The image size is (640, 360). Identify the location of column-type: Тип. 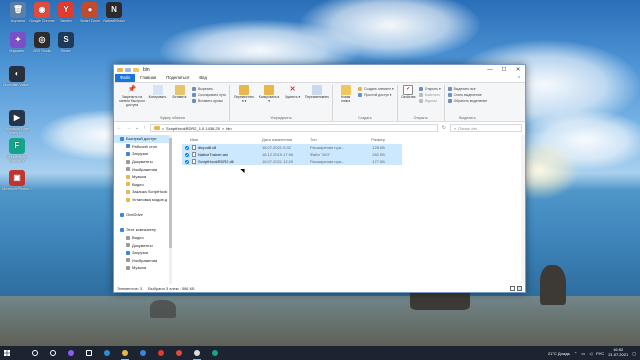
(332, 139).